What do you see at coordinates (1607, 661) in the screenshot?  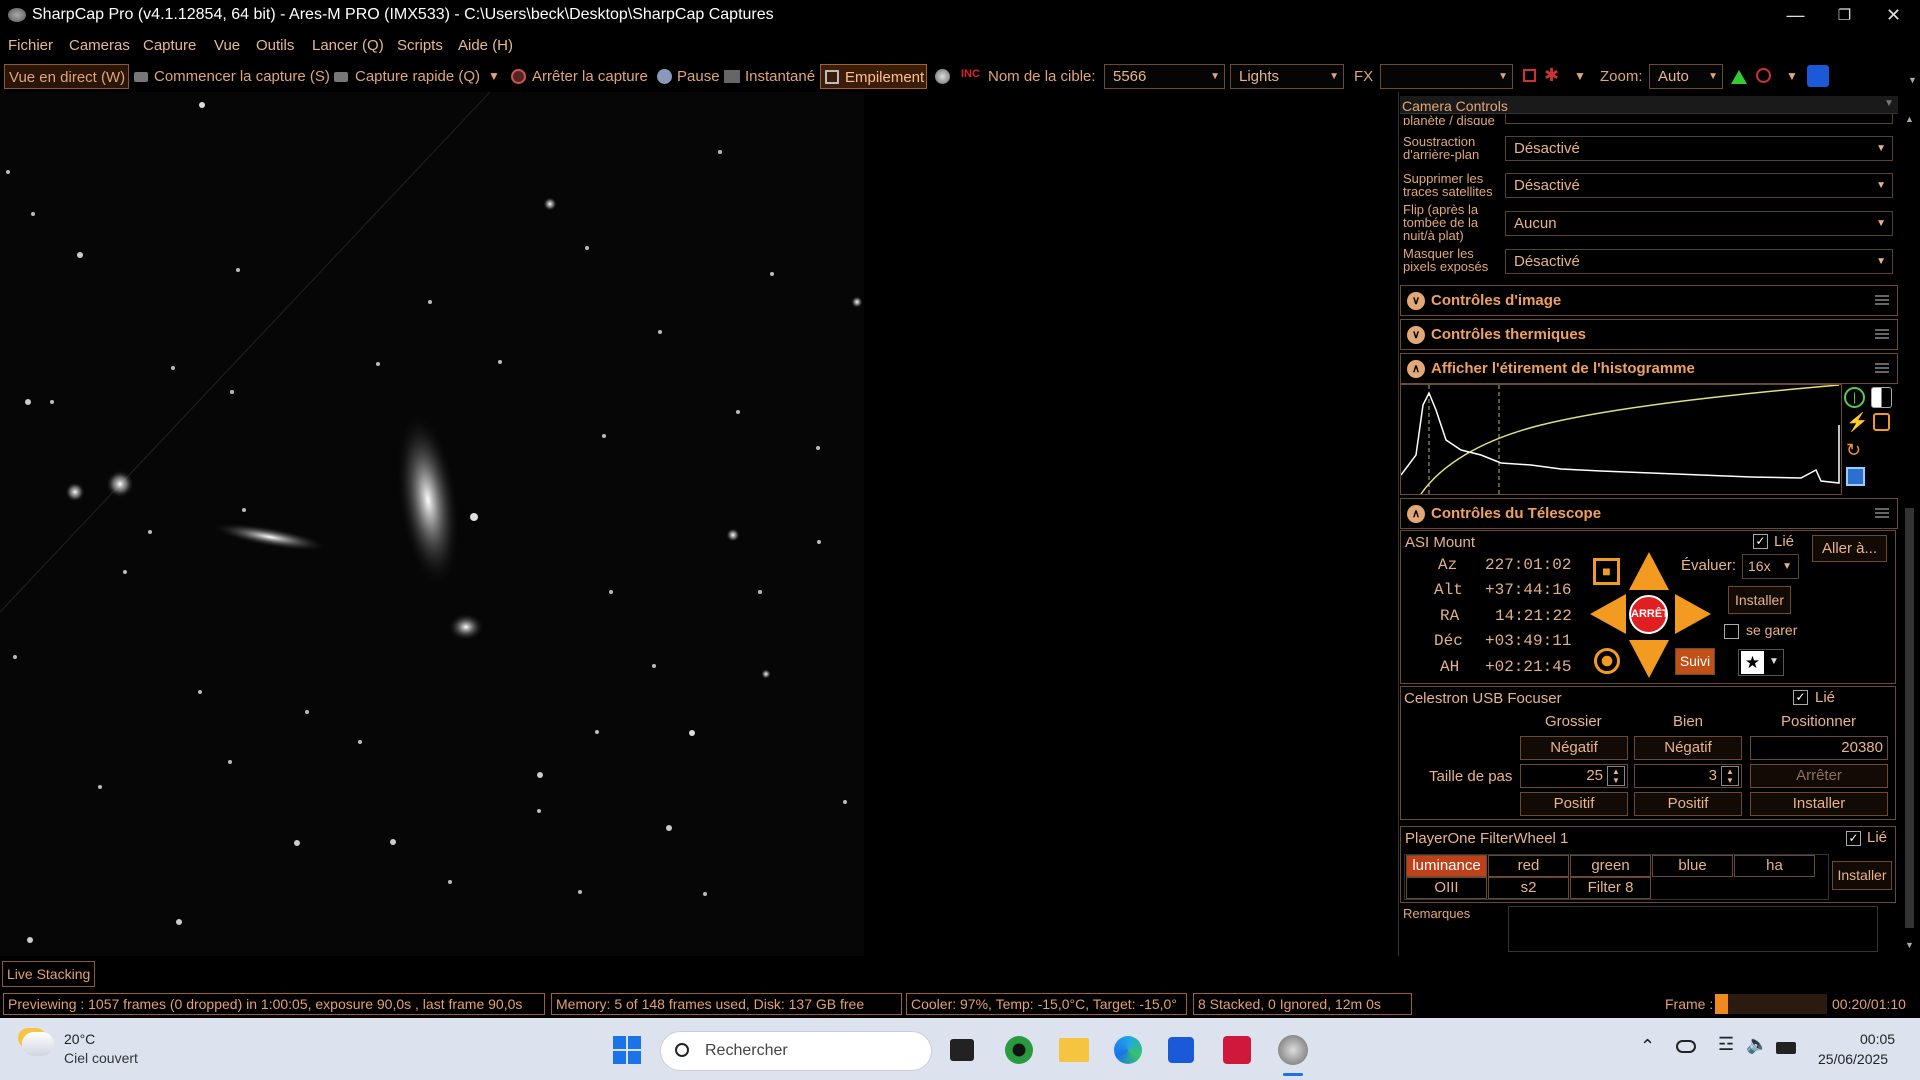 I see `sun-target-icon` at bounding box center [1607, 661].